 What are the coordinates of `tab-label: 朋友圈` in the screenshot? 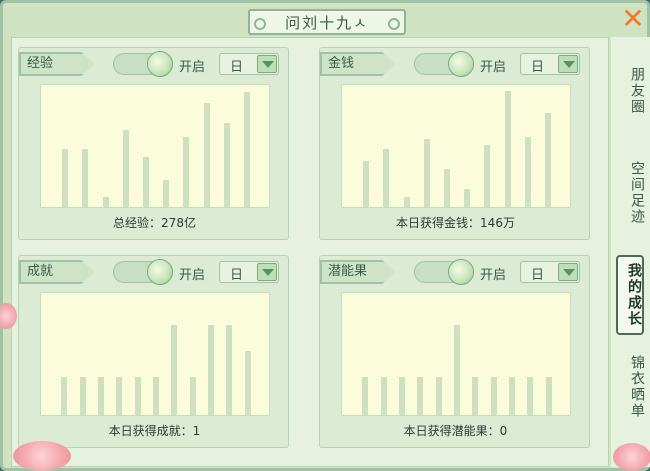 It's located at (637, 91).